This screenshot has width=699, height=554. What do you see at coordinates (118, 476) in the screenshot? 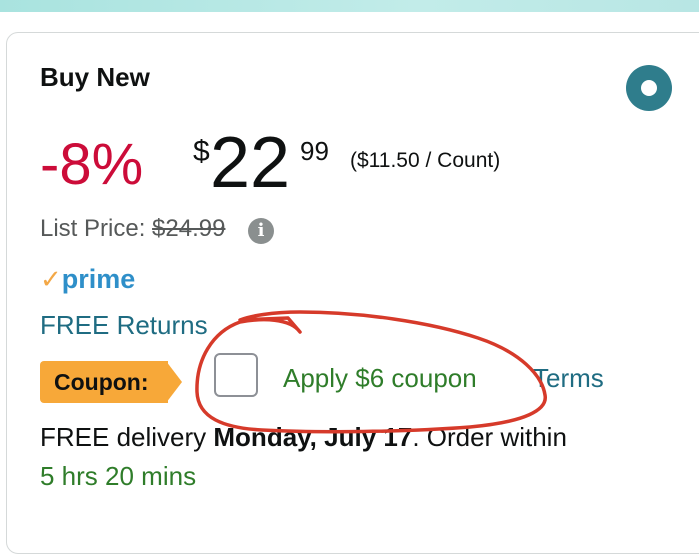
I see `delivery-countdown: 5 hrs 20 mins` at bounding box center [118, 476].